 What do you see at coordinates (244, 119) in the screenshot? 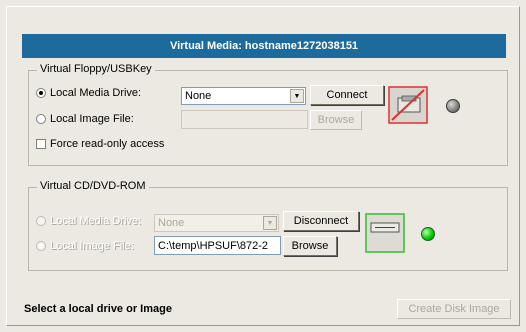
I see `floppy-image-file-input` at bounding box center [244, 119].